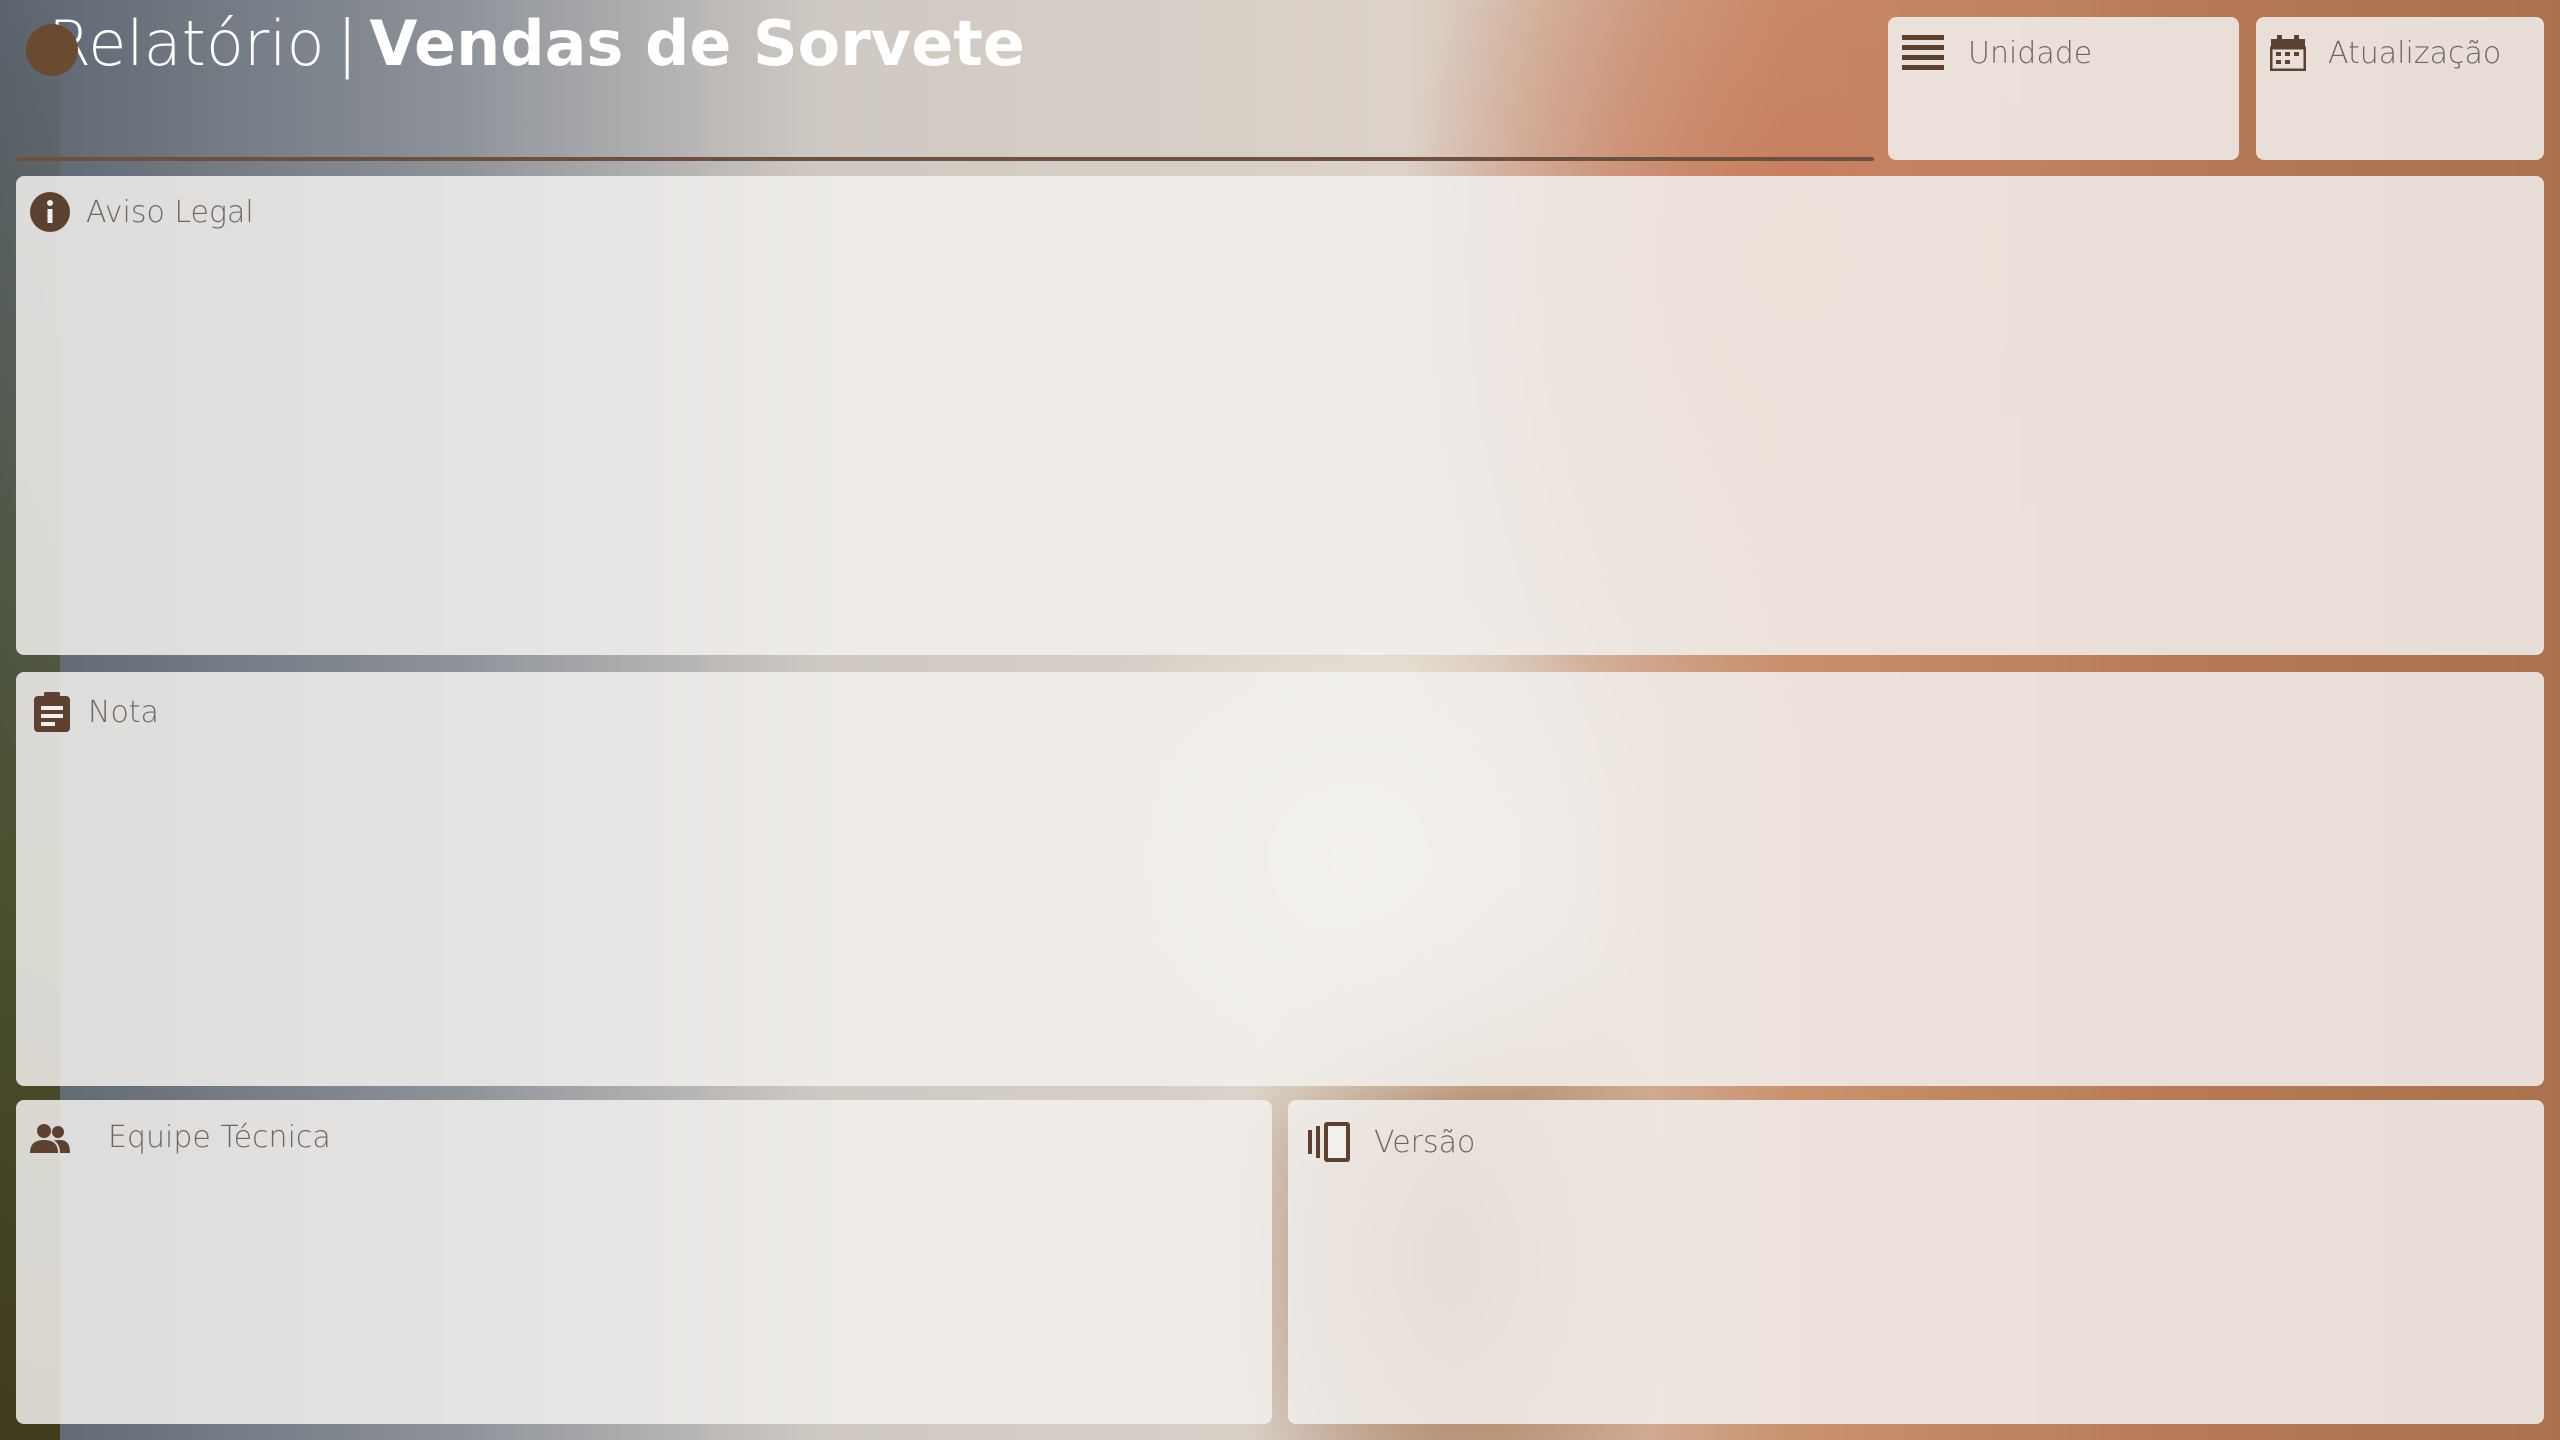 The image size is (2560, 1440). What do you see at coordinates (2063, 88) in the screenshot?
I see `unidade-card: Unidade` at bounding box center [2063, 88].